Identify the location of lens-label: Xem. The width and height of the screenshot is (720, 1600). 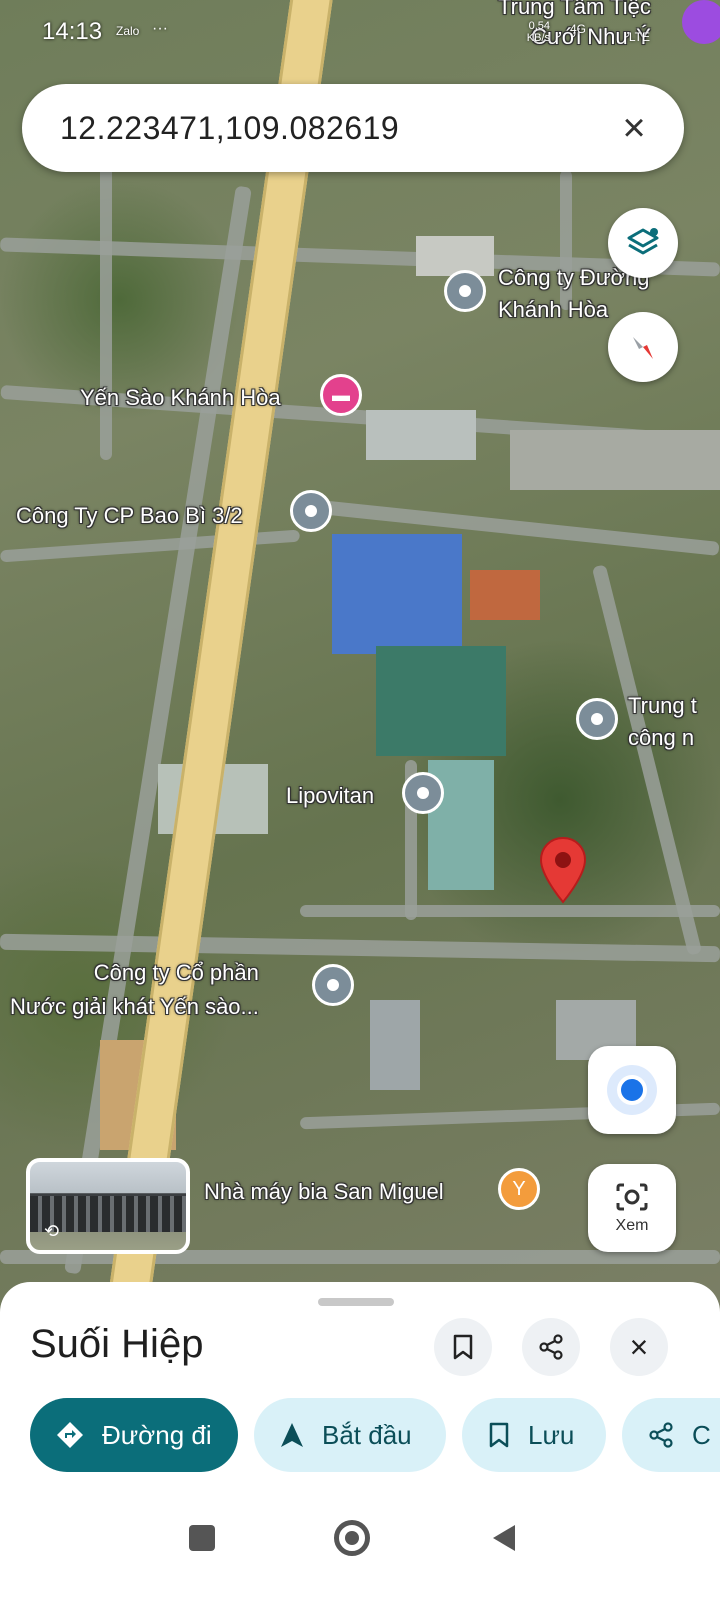
(632, 1225).